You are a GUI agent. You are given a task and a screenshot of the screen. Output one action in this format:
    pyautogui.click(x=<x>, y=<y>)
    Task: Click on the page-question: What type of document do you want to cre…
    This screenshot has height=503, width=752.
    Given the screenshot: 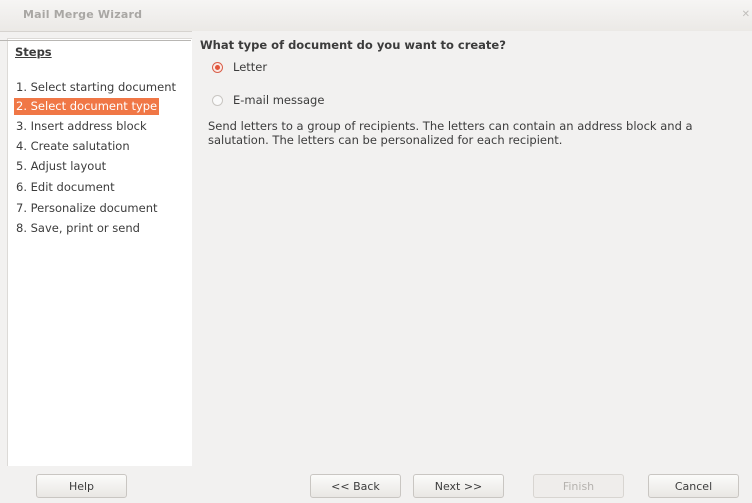 What is the action you would take?
    pyautogui.click(x=353, y=45)
    